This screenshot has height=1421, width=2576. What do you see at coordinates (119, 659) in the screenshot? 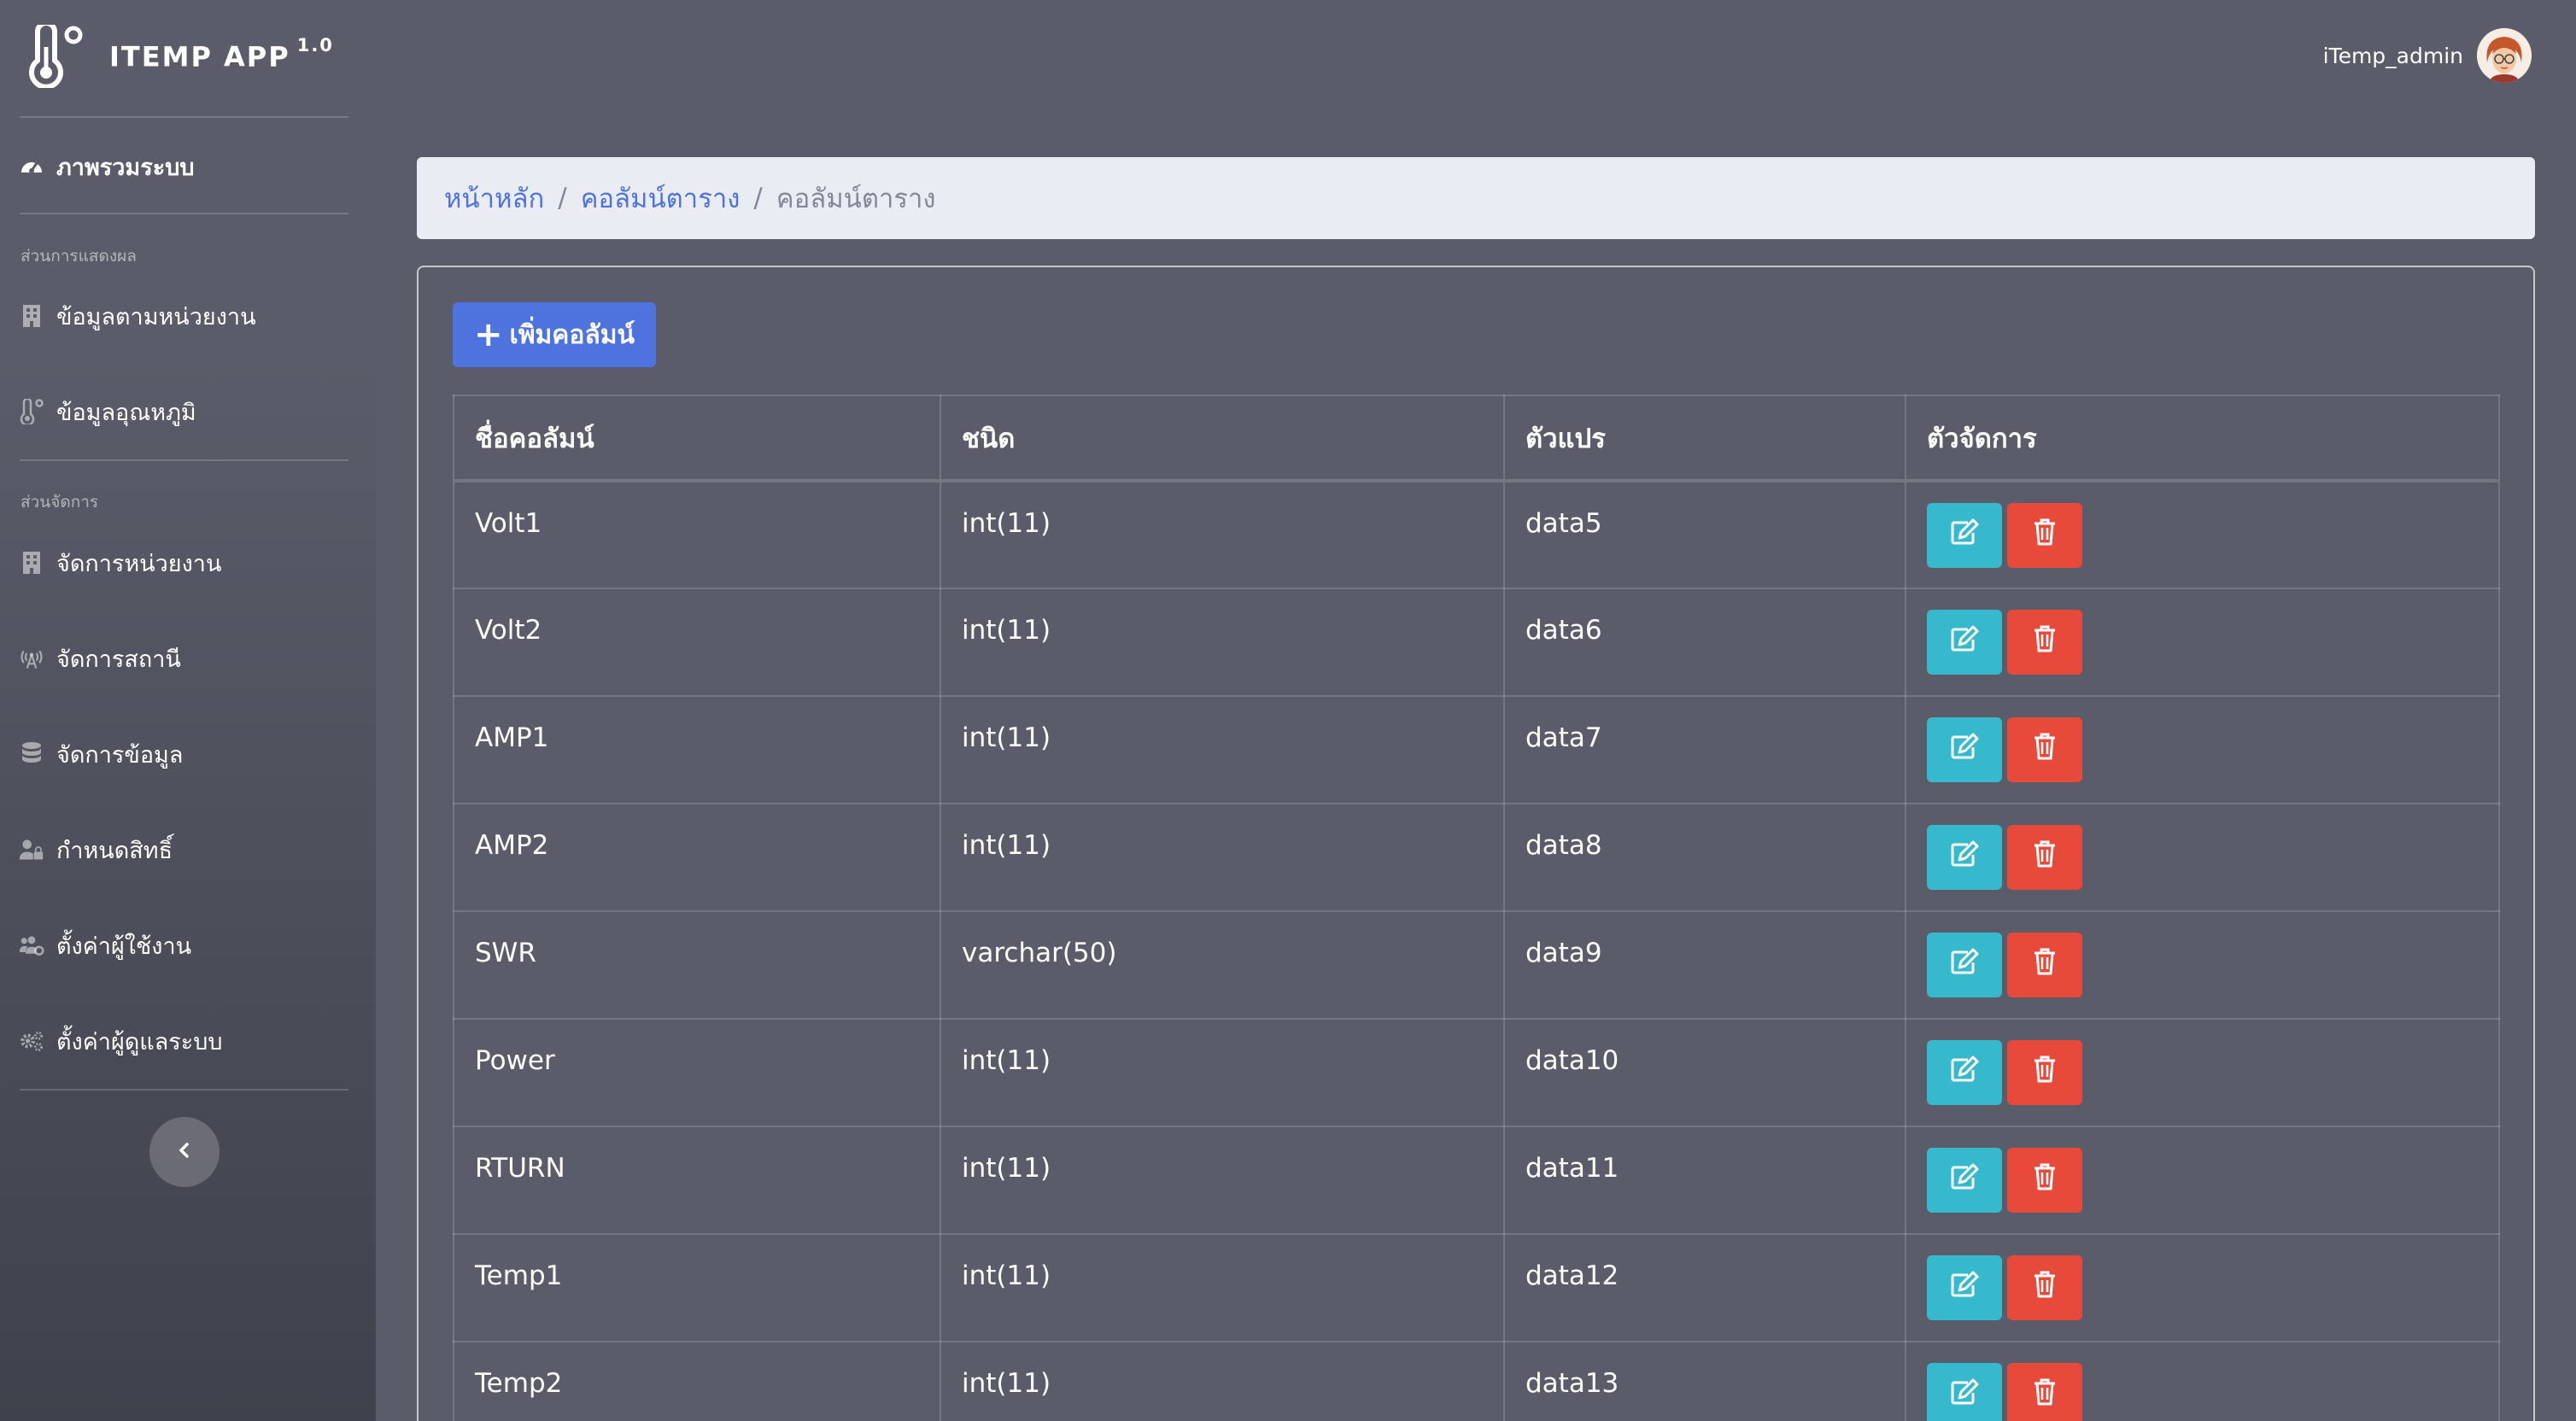
I see `sidebar-item-label: จัดการสถานี` at bounding box center [119, 659].